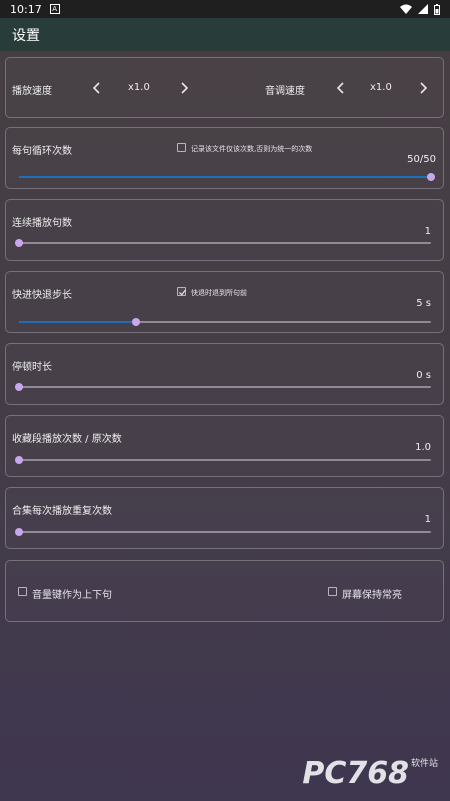  I want to click on watermark-text: PC768, so click(355, 773).